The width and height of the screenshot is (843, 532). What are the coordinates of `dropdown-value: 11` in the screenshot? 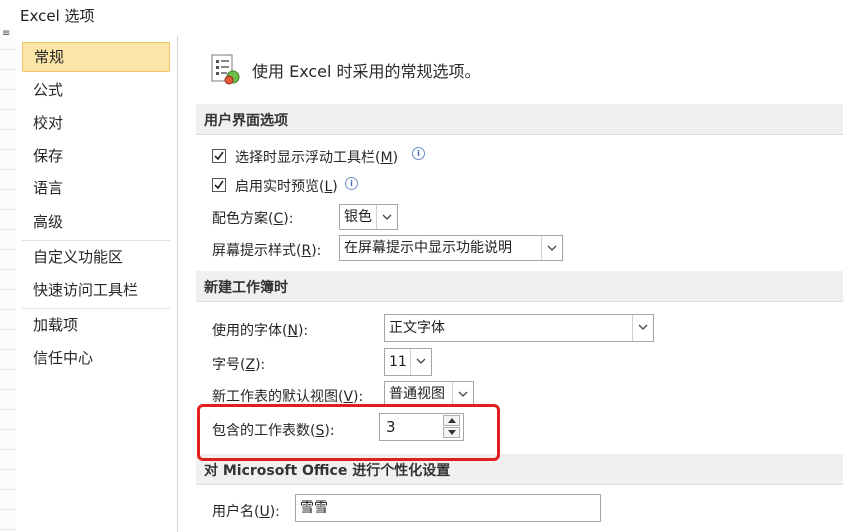 It's located at (398, 362).